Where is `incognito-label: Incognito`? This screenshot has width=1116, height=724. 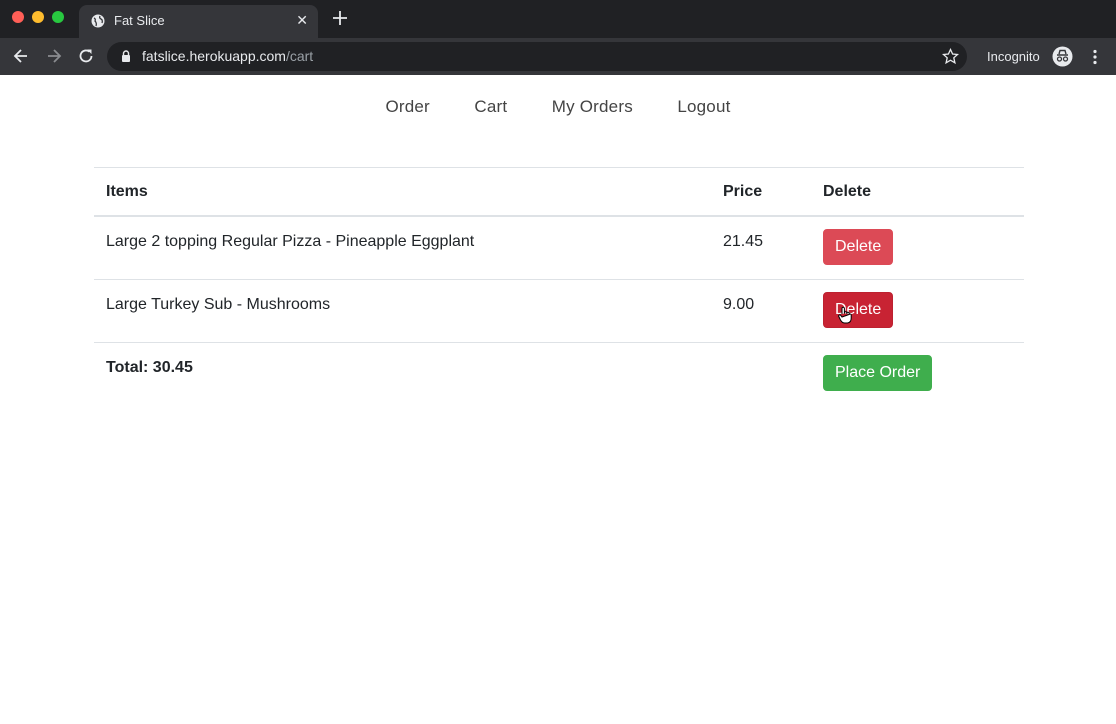
incognito-label: Incognito is located at coordinates (1013, 56).